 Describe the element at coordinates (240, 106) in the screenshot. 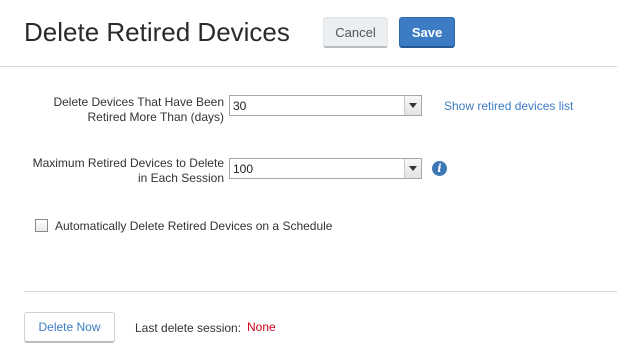

I see `retired-days-value: 30` at that location.